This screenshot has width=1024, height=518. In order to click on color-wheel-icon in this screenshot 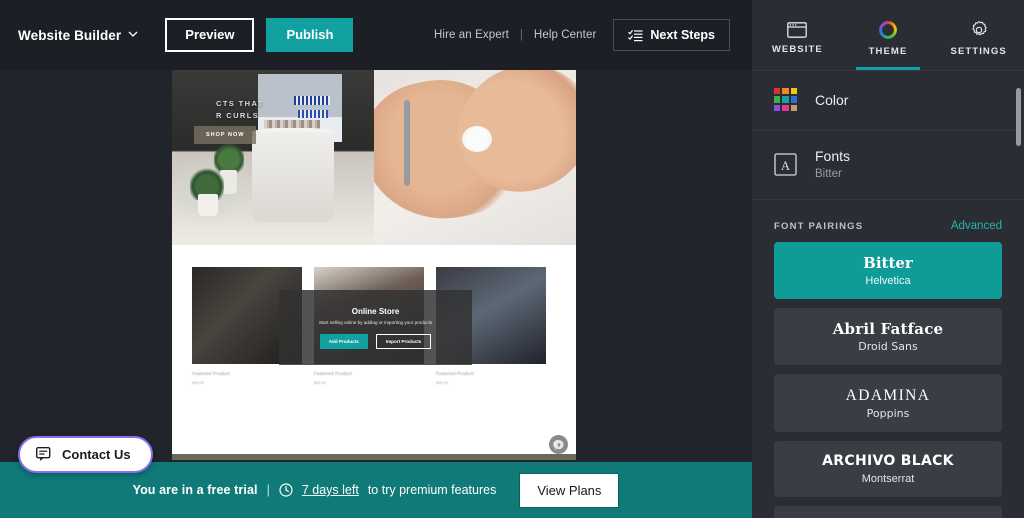, I will do `click(888, 30)`.